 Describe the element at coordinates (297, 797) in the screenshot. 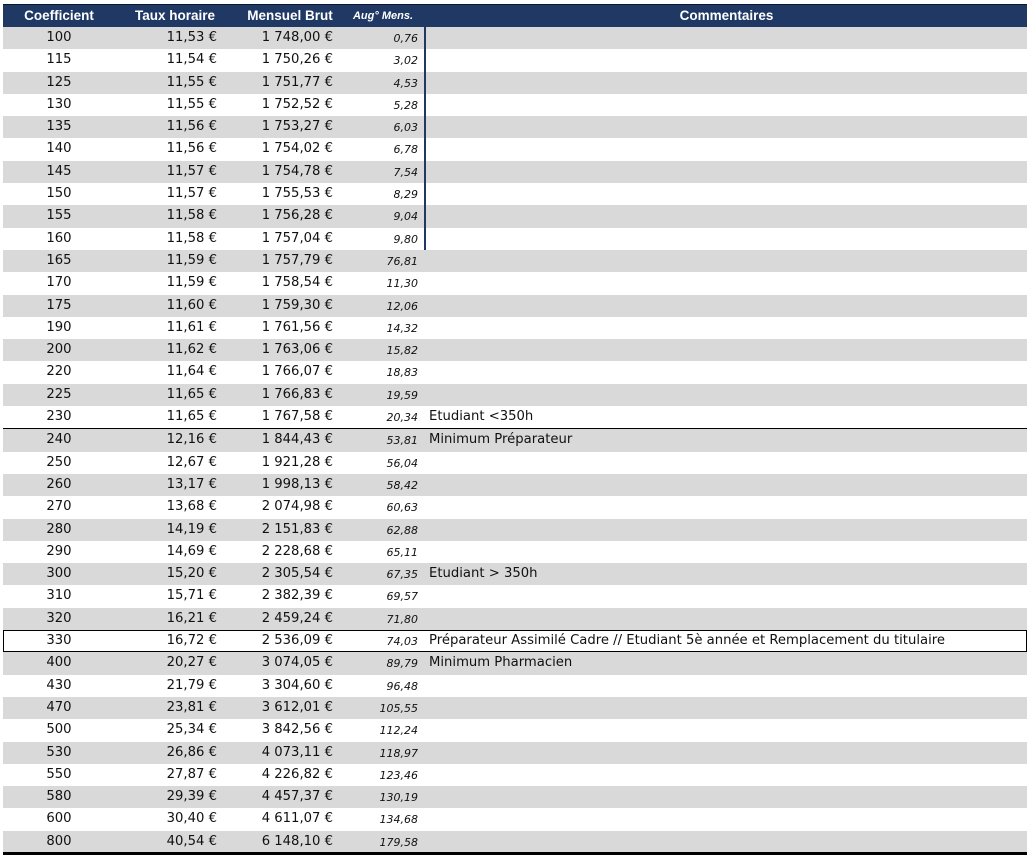

I see `cell-mensuel-brut: 4 457,37 €` at that location.